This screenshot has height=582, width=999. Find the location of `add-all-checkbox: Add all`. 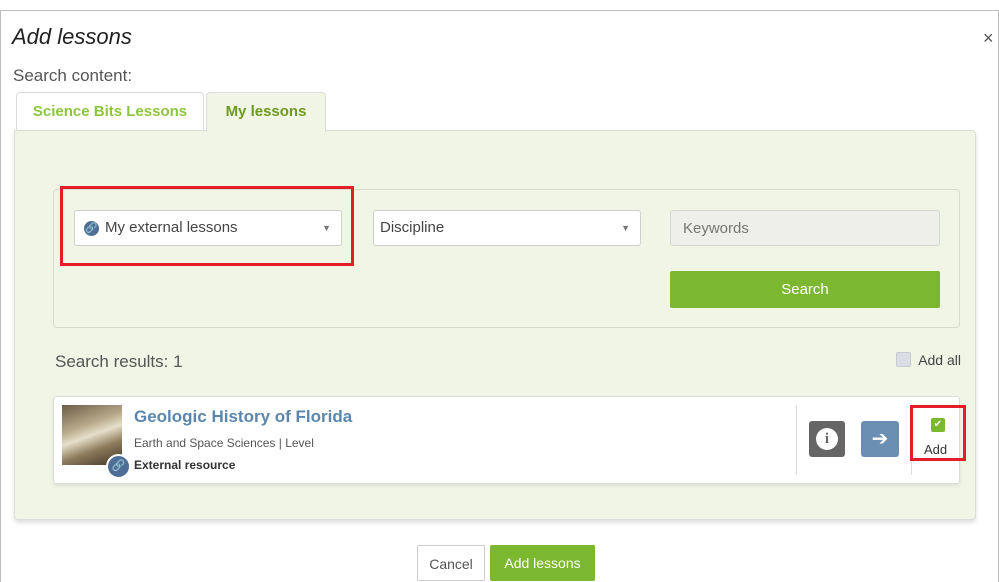

add-all-checkbox: Add all is located at coordinates (928, 360).